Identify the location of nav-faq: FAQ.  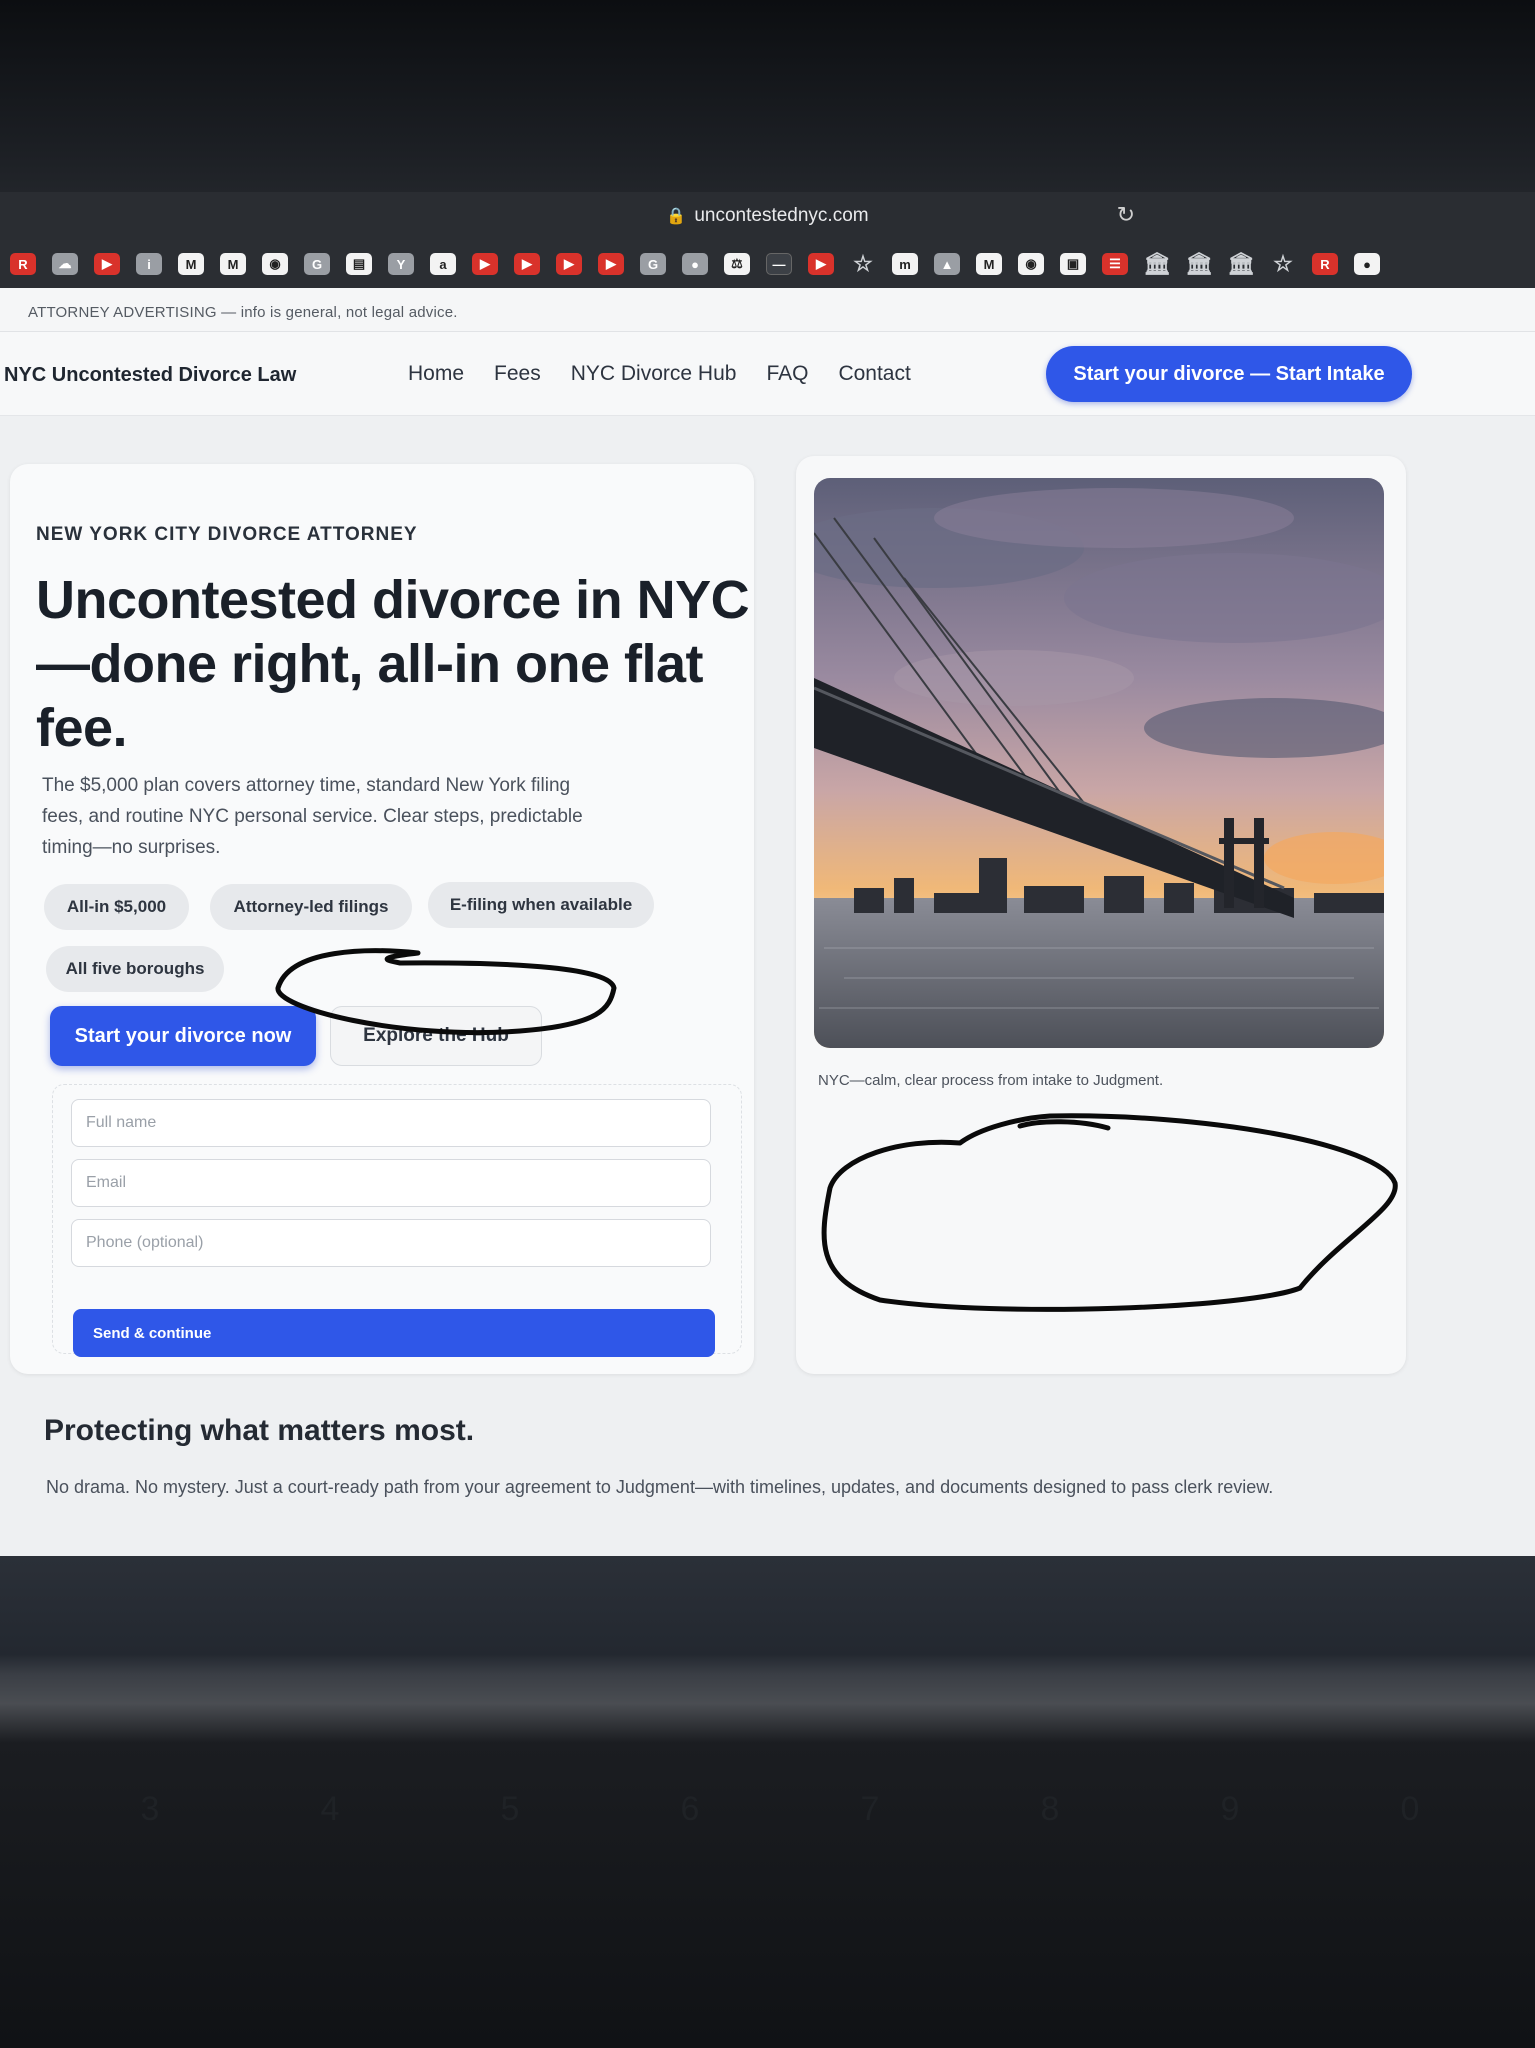
(787, 374).